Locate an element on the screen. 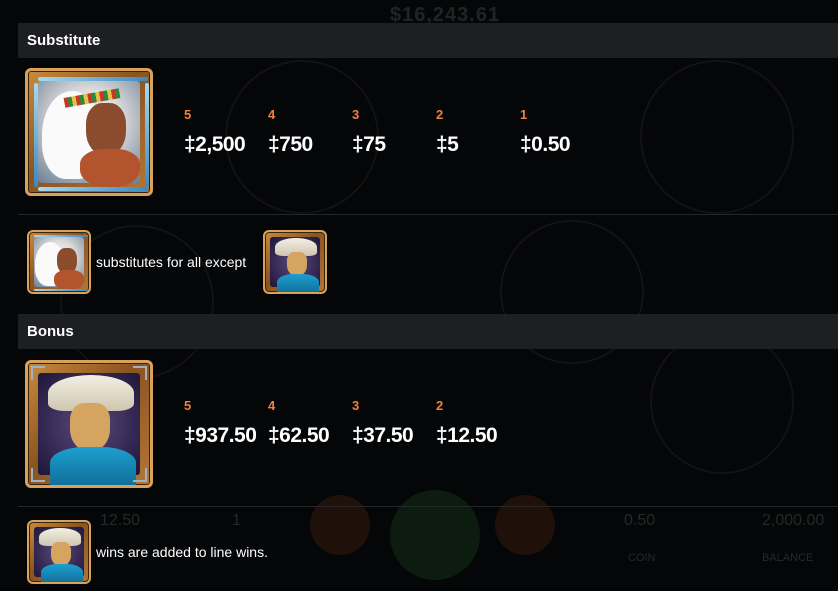 Image resolution: width=838 pixels, height=591 pixels. payout-count: 1 is located at coordinates (524, 114).